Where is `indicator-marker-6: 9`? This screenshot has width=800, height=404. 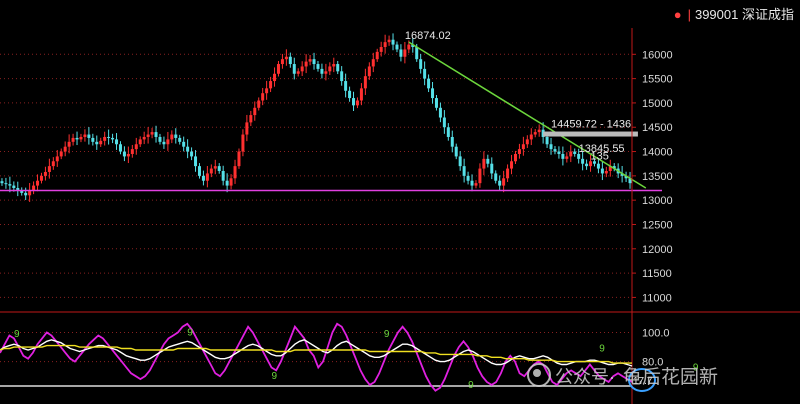 indicator-marker-6: 9 is located at coordinates (275, 376).